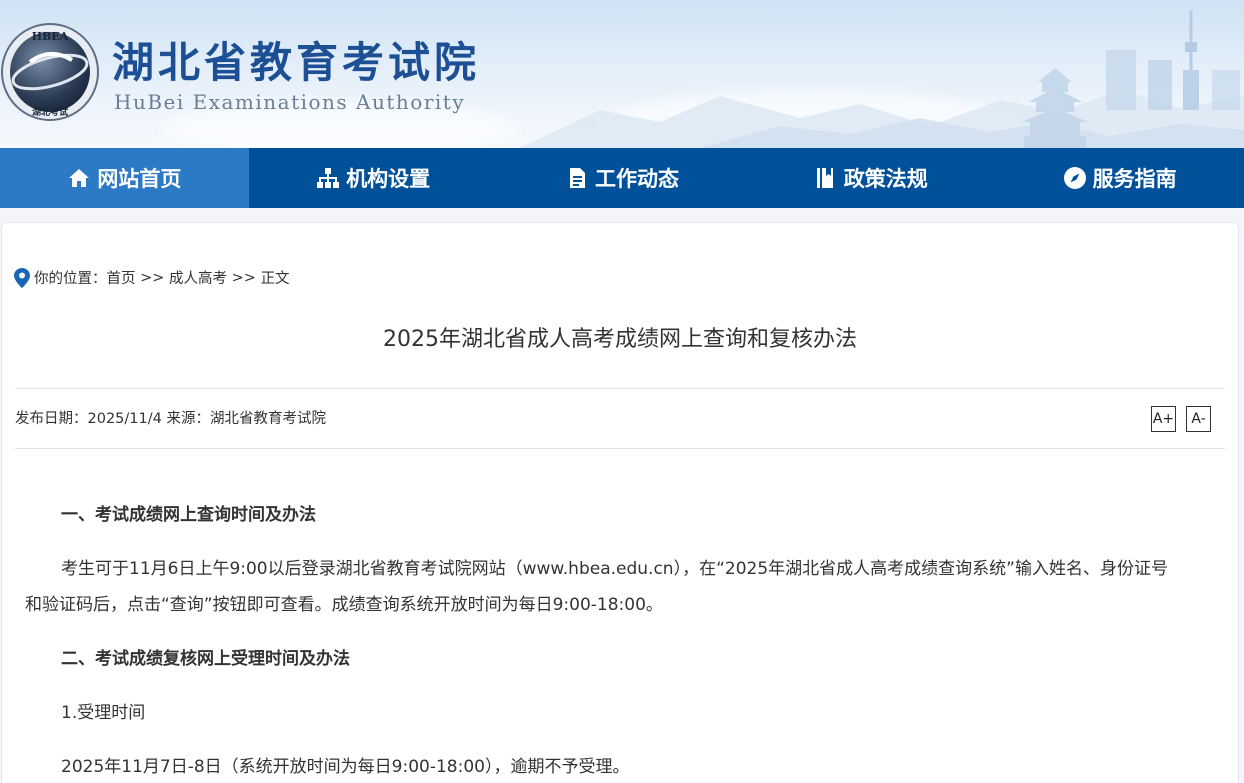  I want to click on sitemap-icon, so click(328, 178).